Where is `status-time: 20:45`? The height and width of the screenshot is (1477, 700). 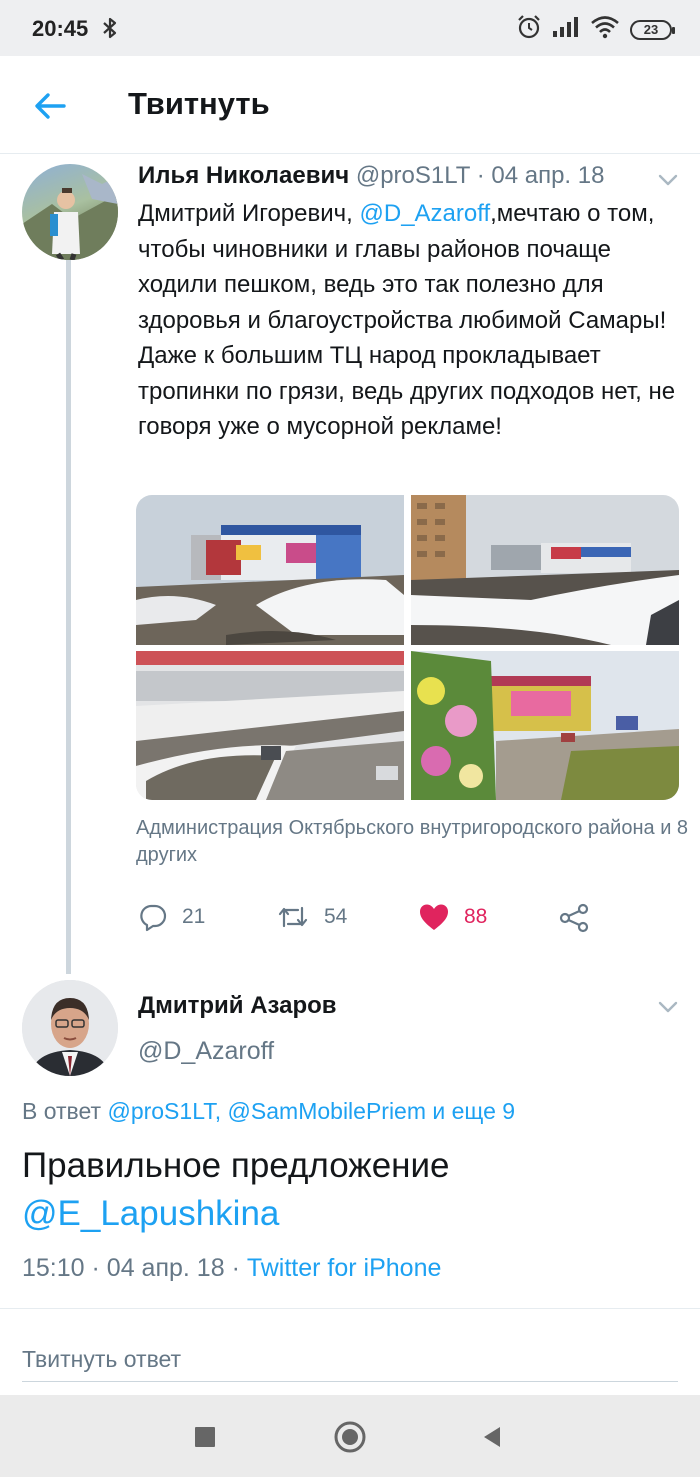 status-time: 20:45 is located at coordinates (60, 28).